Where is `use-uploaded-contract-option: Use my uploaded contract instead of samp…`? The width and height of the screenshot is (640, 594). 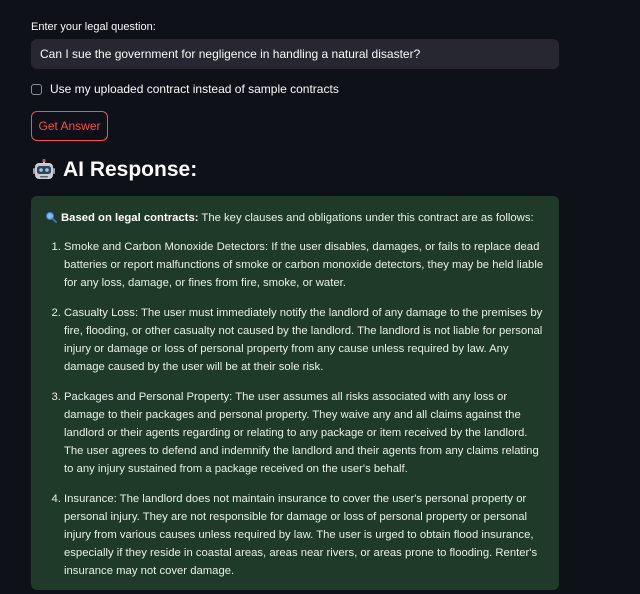 use-uploaded-contract-option: Use my uploaded contract instead of samp… is located at coordinates (185, 89).